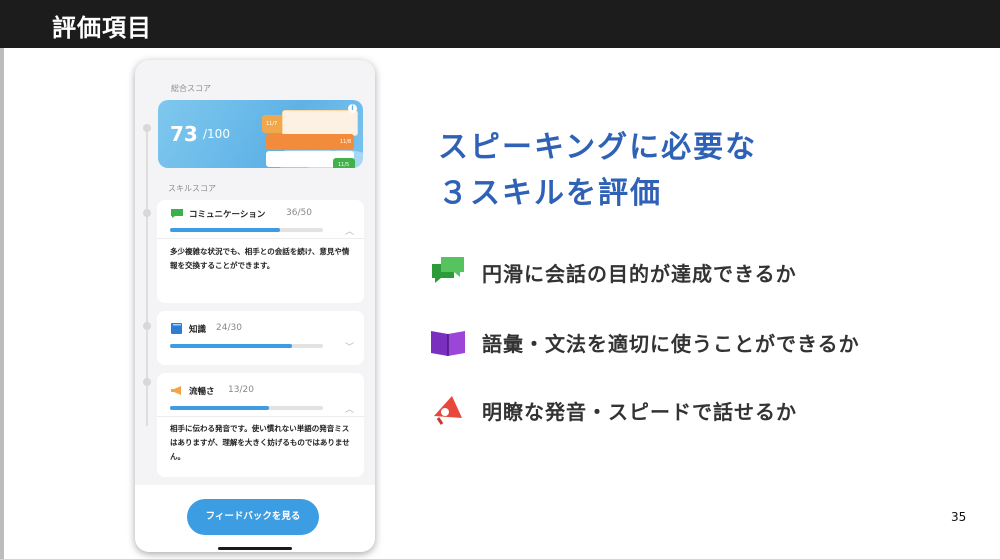  What do you see at coordinates (550, 193) in the screenshot?
I see `headline-line-2: ３スキルを評価` at bounding box center [550, 193].